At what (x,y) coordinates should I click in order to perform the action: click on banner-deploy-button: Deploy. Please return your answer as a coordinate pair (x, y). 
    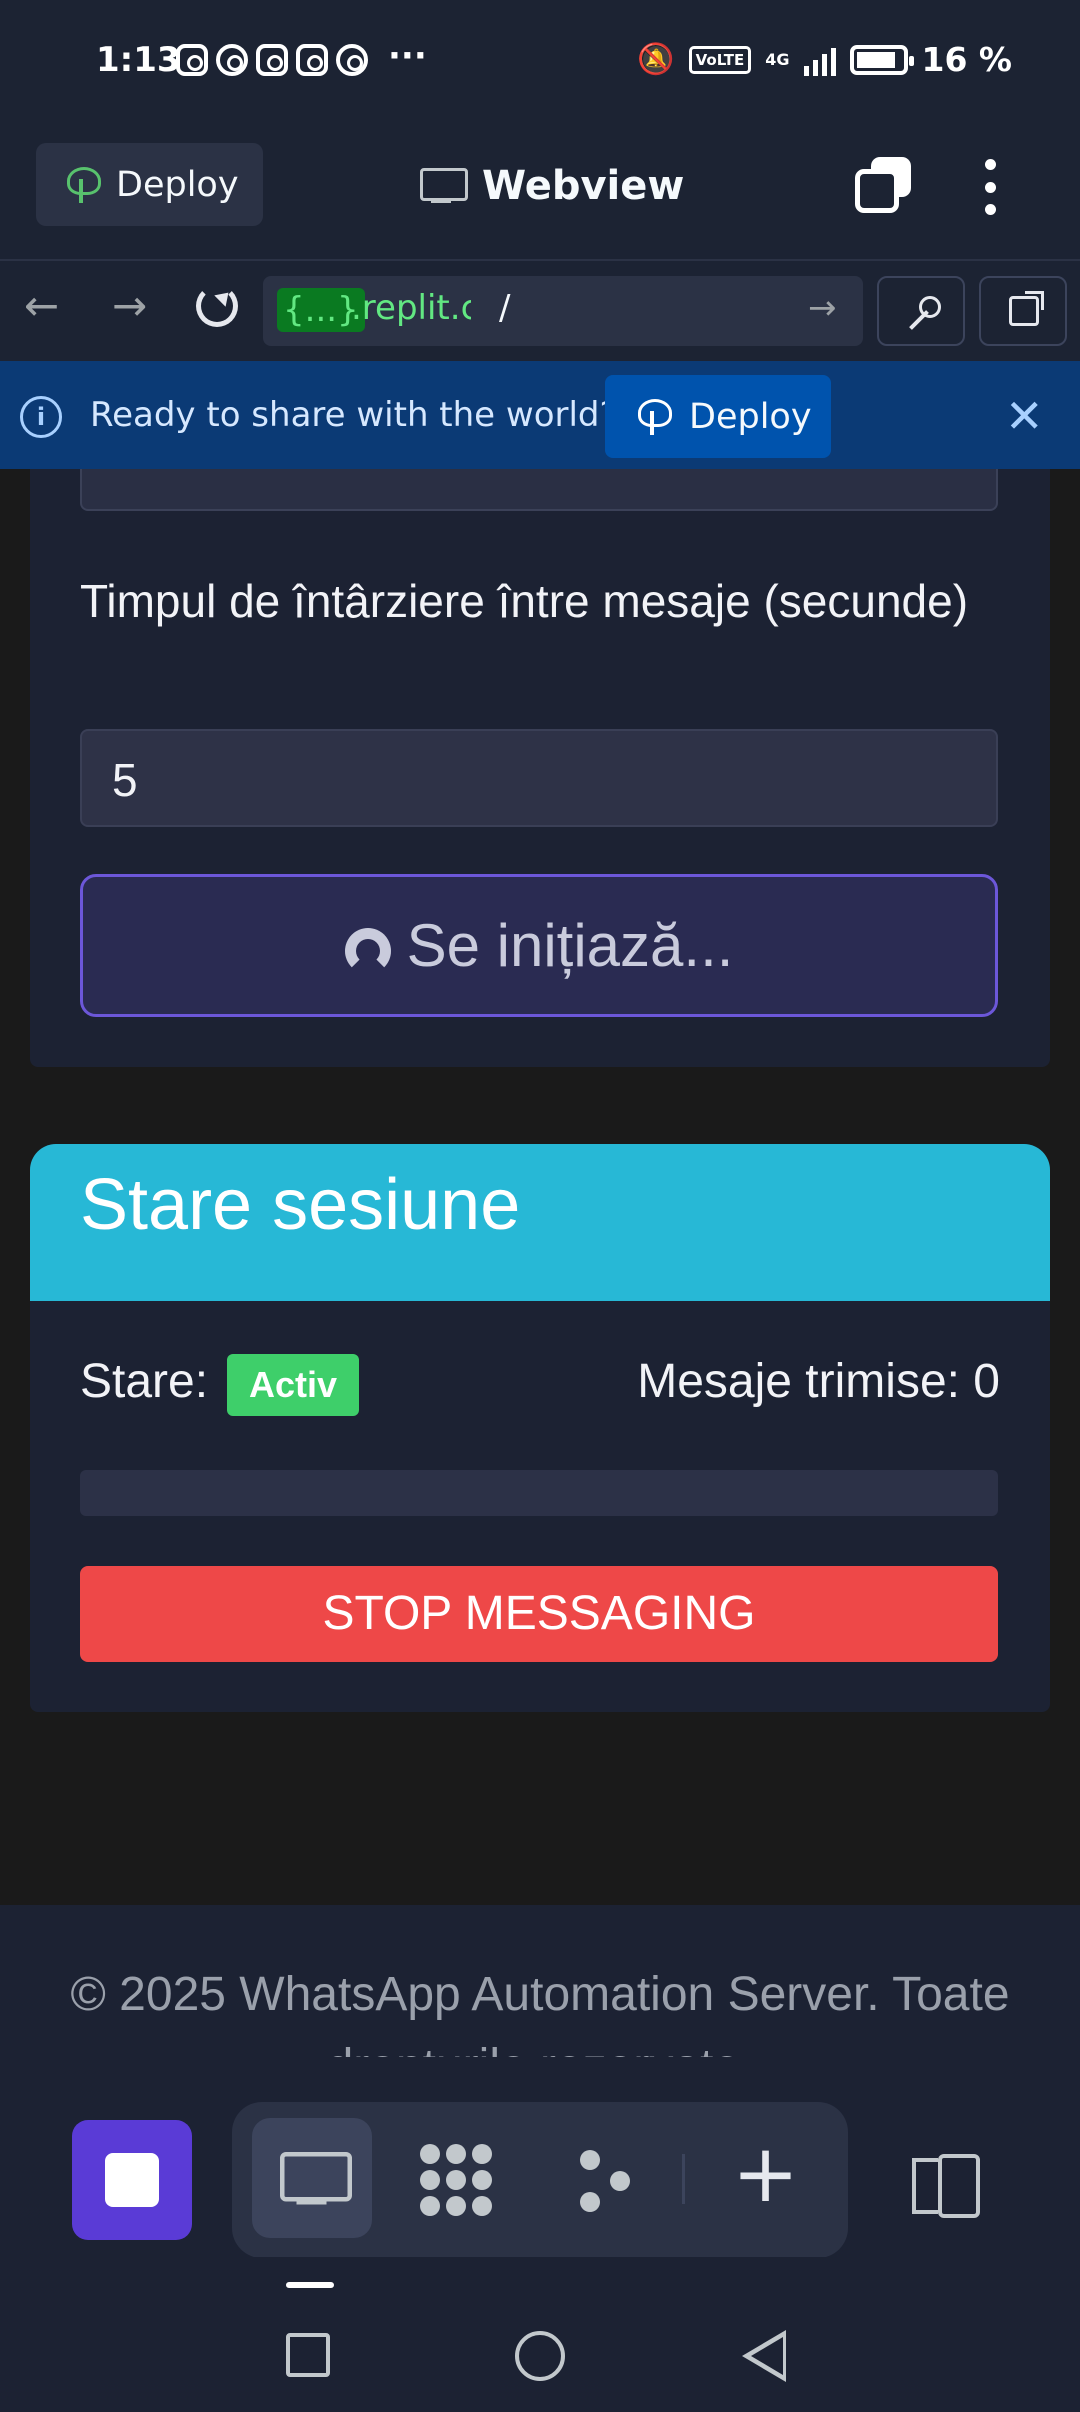
    Looking at the image, I should click on (718, 416).